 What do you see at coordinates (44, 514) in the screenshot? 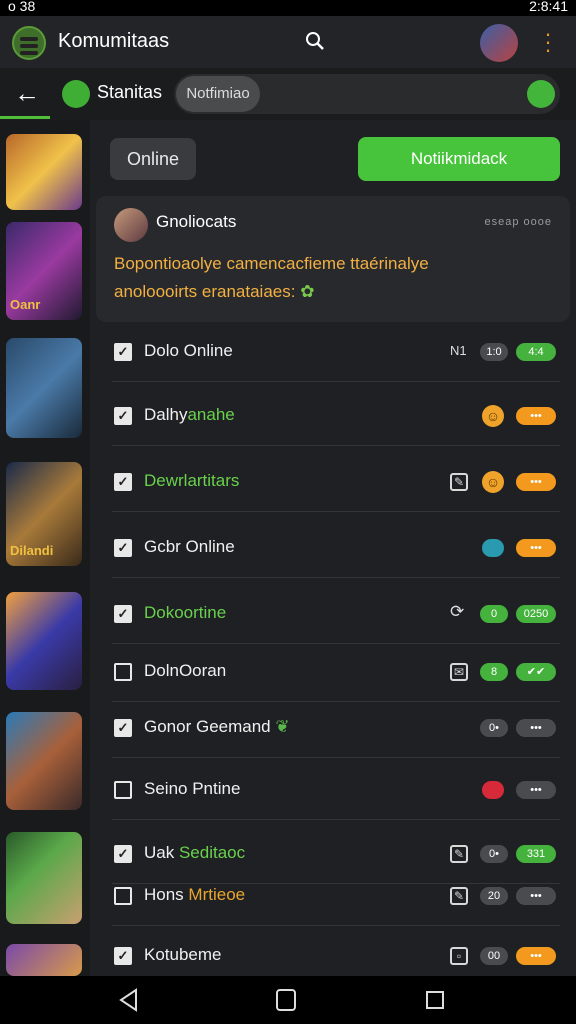
I see `thumbnail-4: Dilandi` at bounding box center [44, 514].